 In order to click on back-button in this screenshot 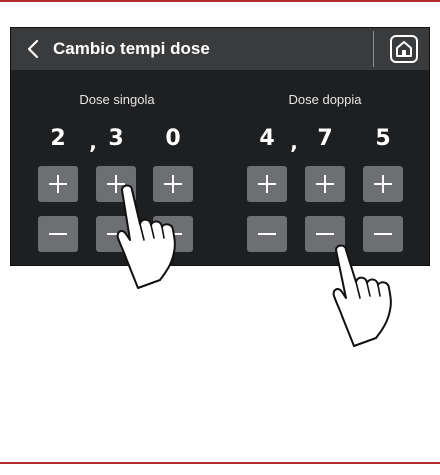, I will do `click(34, 49)`.